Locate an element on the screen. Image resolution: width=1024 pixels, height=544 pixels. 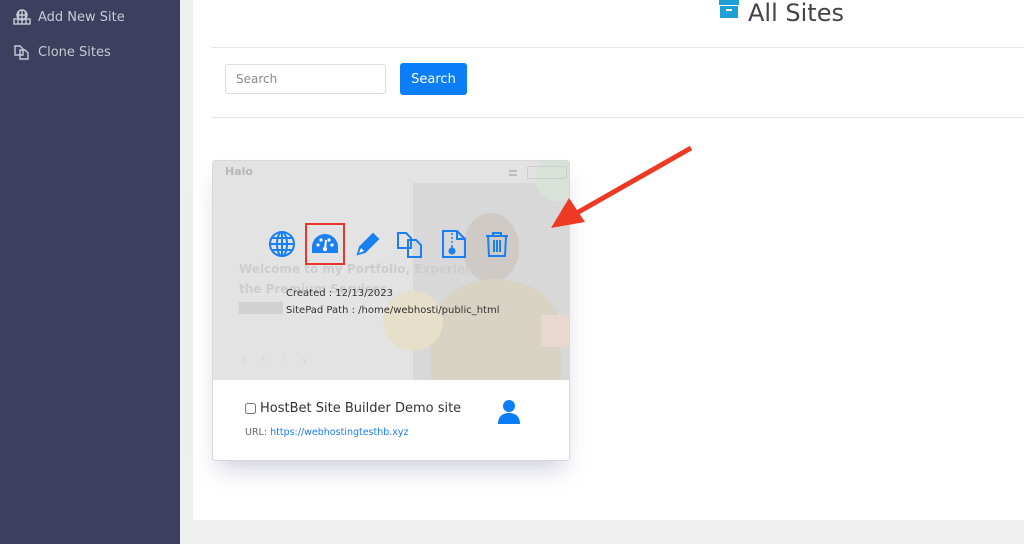
preview-cta is located at coordinates (547, 172).